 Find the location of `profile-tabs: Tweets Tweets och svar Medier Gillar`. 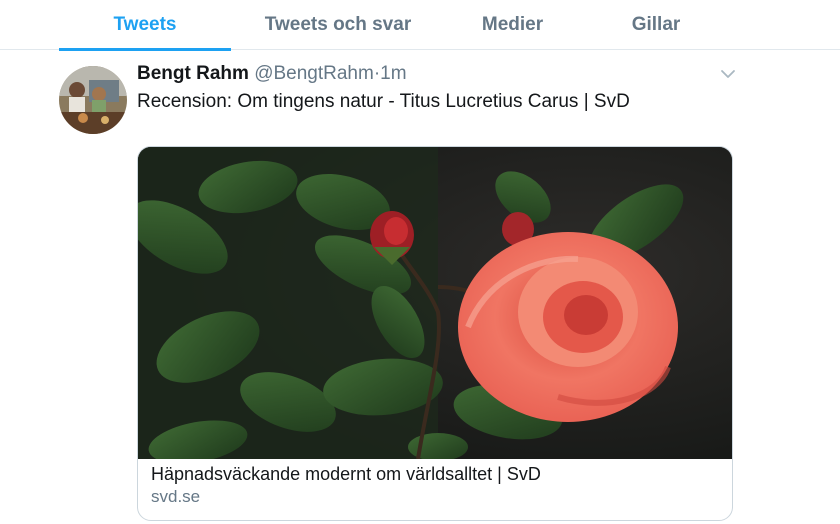

profile-tabs: Tweets Tweets och svar Medier Gillar is located at coordinates (420, 25).